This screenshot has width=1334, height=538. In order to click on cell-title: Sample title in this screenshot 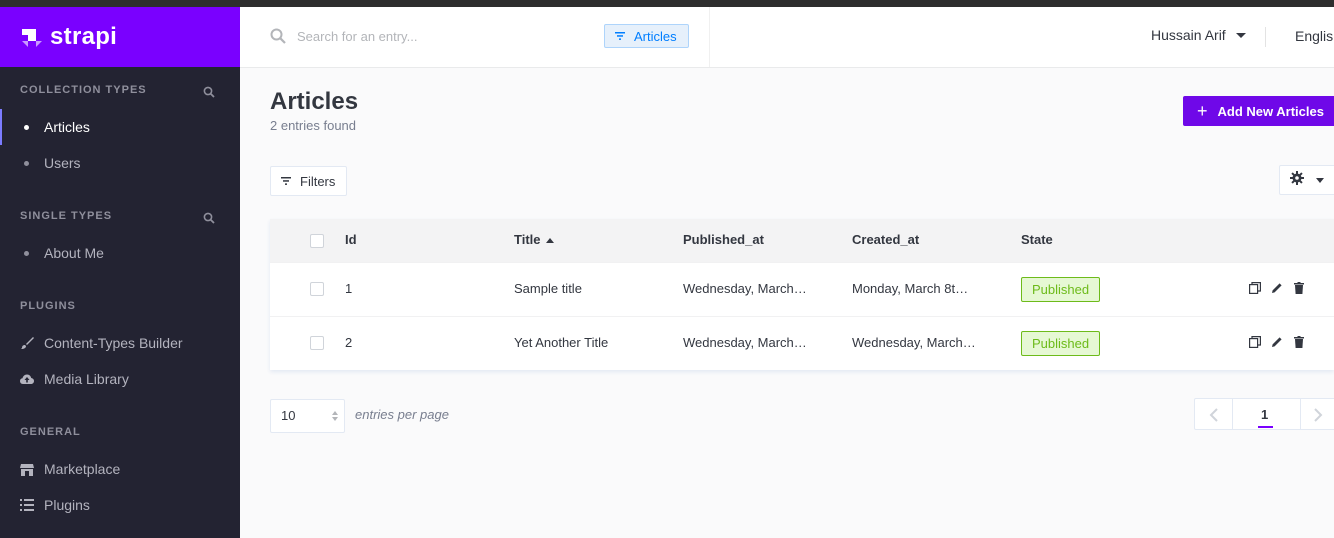, I will do `click(548, 288)`.